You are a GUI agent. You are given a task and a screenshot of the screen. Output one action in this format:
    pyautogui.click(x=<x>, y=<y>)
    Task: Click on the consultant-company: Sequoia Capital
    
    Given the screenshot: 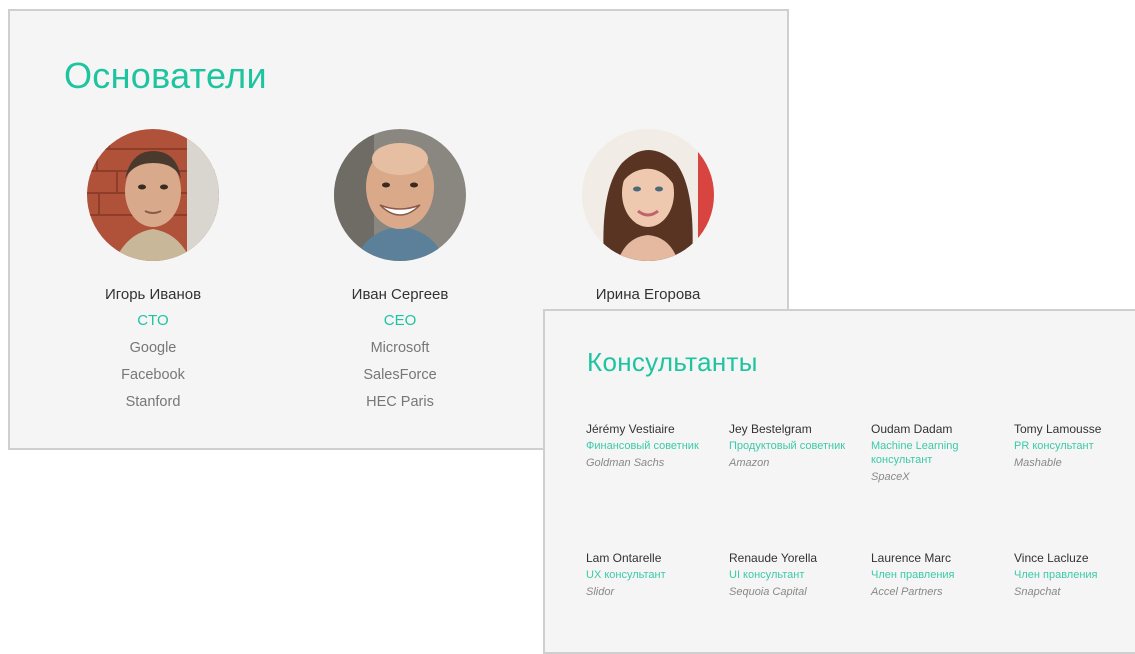 What is the action you would take?
    pyautogui.click(x=768, y=592)
    